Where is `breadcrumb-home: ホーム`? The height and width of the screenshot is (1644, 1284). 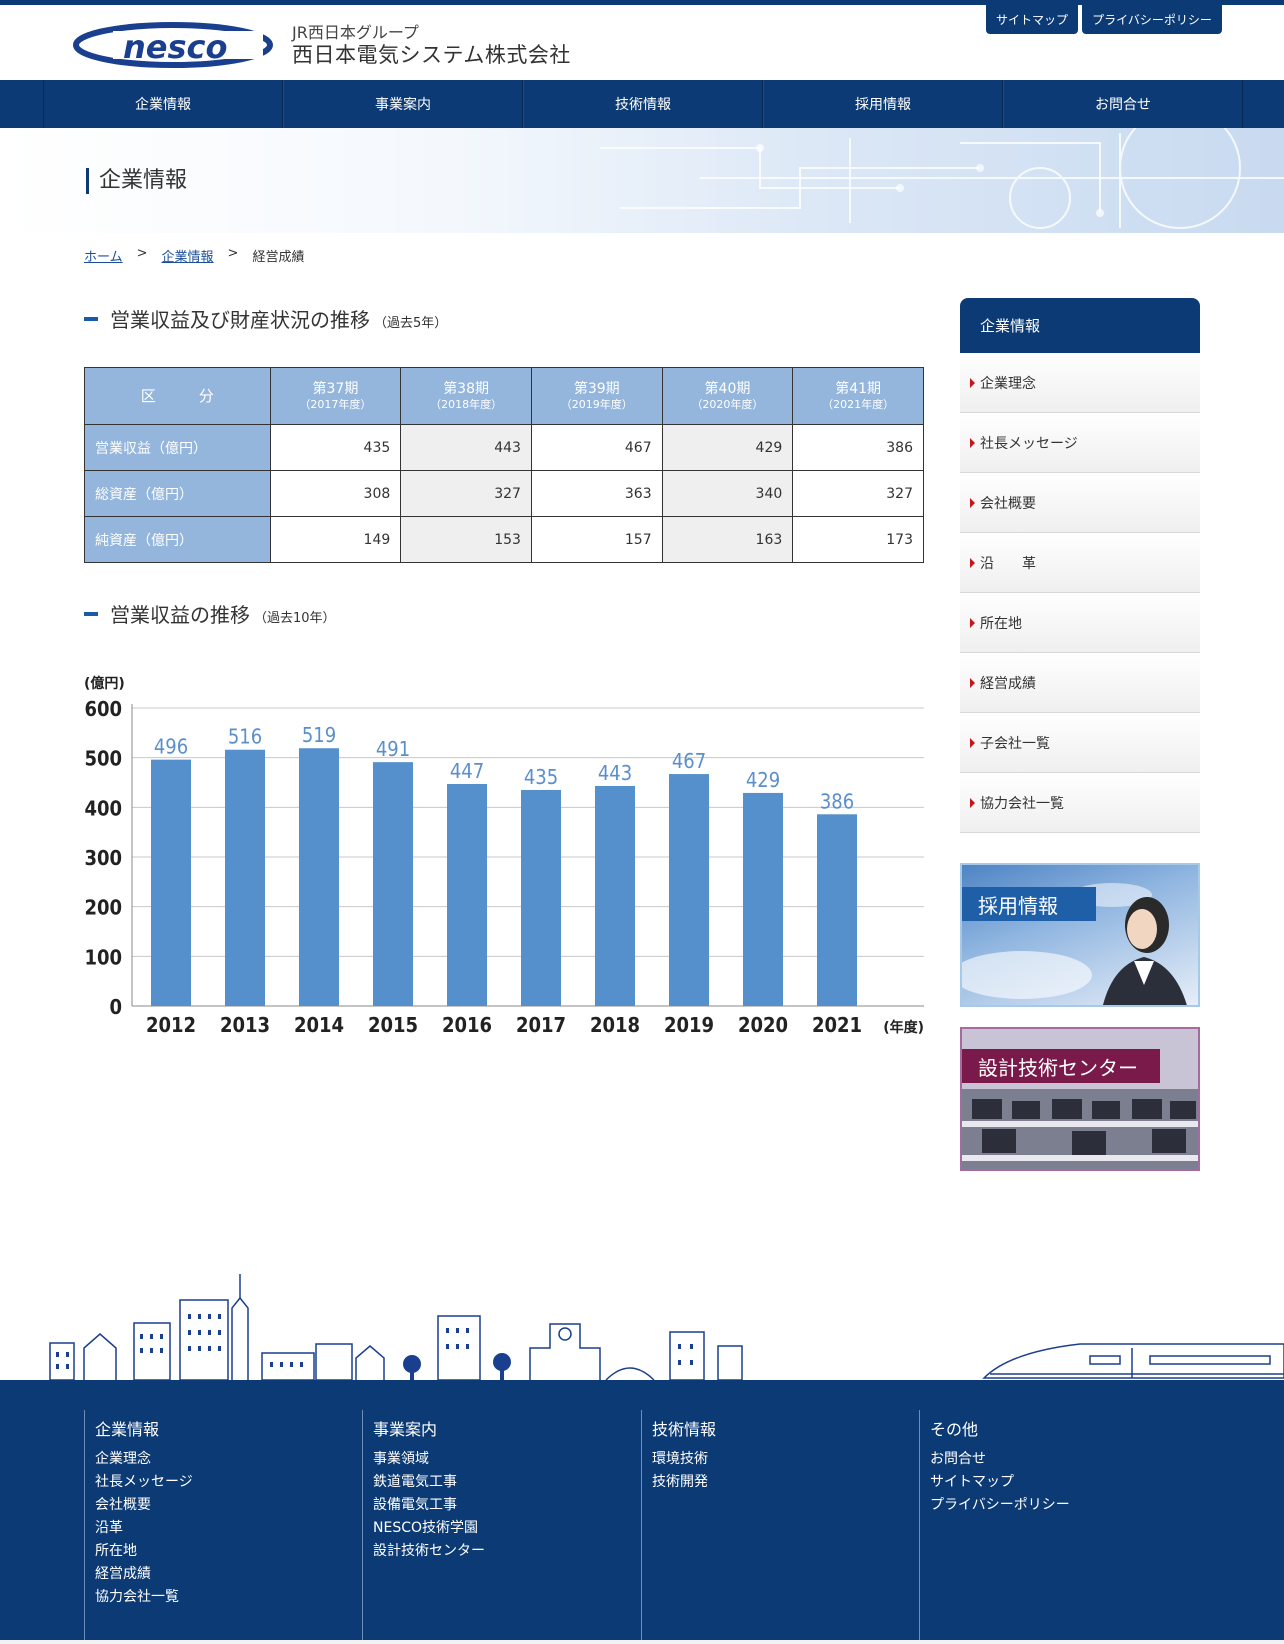
breadcrumb-home: ホーム is located at coordinates (103, 255).